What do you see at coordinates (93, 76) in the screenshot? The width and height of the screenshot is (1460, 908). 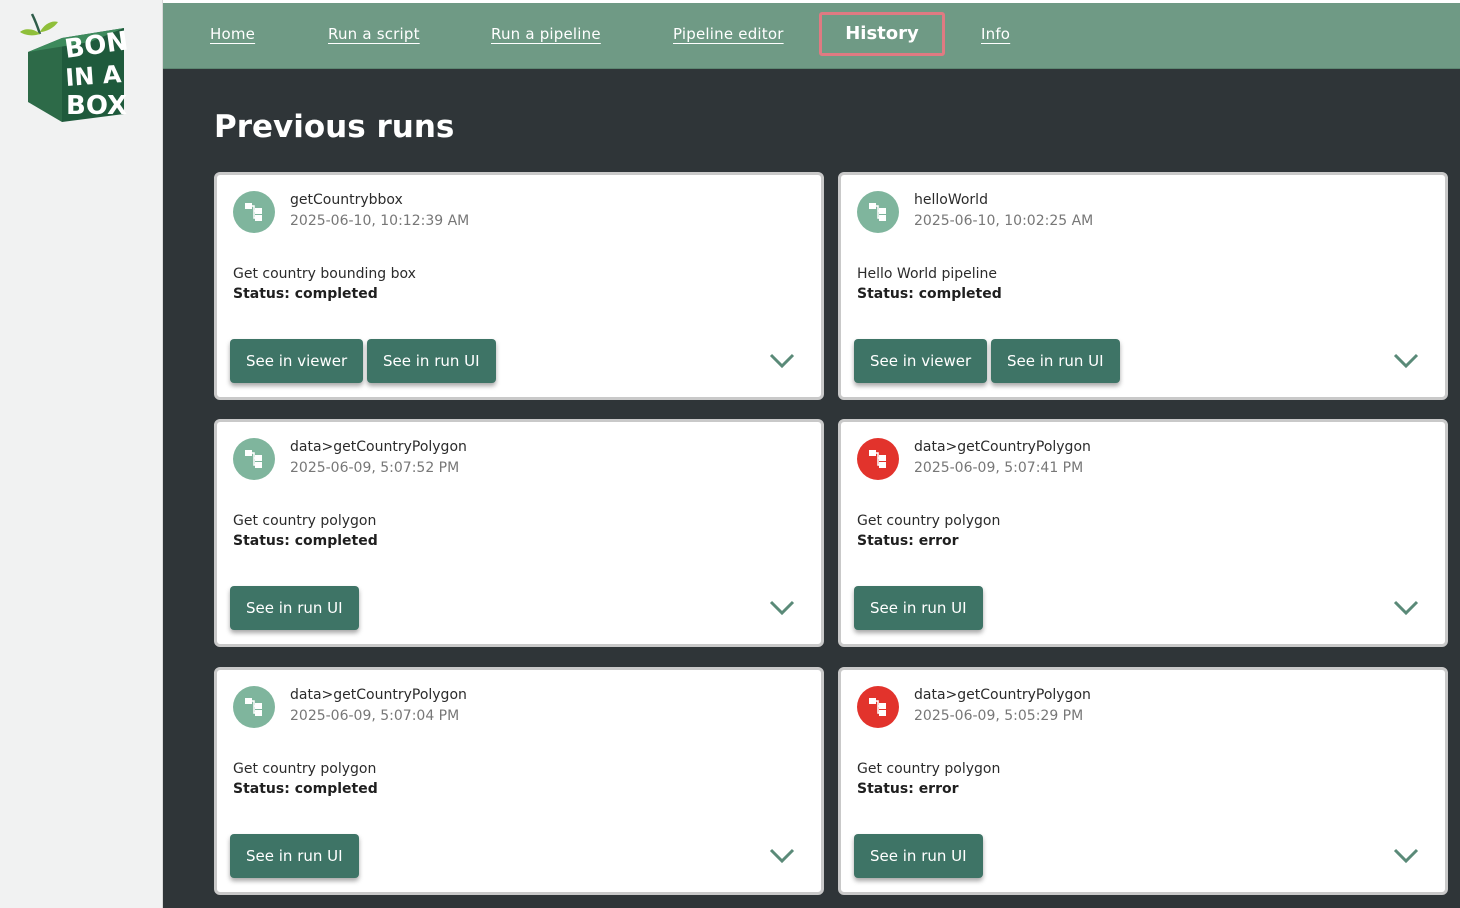 I see `svg-text: IN A` at bounding box center [93, 76].